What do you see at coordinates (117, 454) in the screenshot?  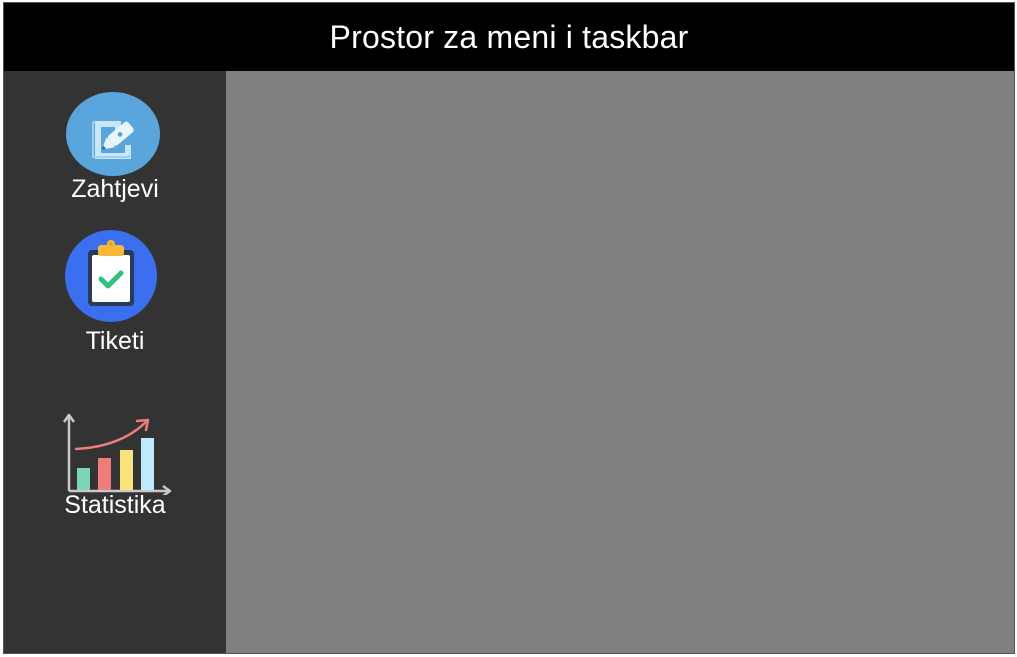 I see `bar-chart-icon` at bounding box center [117, 454].